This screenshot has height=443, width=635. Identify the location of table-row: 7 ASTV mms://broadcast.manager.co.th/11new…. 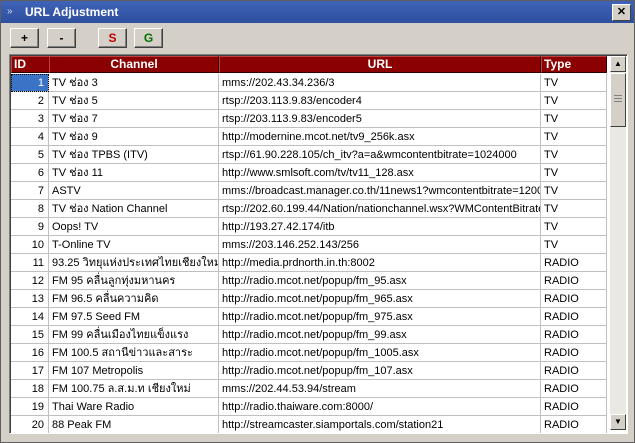
(311, 191).